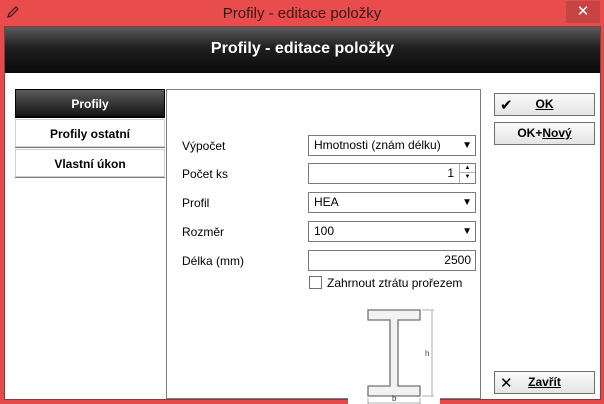 The image size is (604, 404). What do you see at coordinates (395, 283) in the screenshot?
I see `zahrnout-label: Zahrnout ztrátu prořezem` at bounding box center [395, 283].